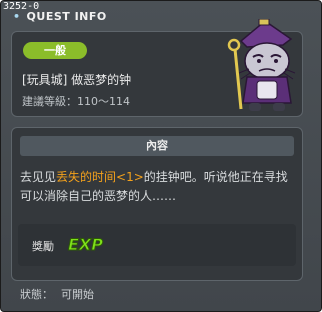 Image resolution: width=322 pixels, height=312 pixels. I want to click on category-badge: 一般, so click(55, 50).